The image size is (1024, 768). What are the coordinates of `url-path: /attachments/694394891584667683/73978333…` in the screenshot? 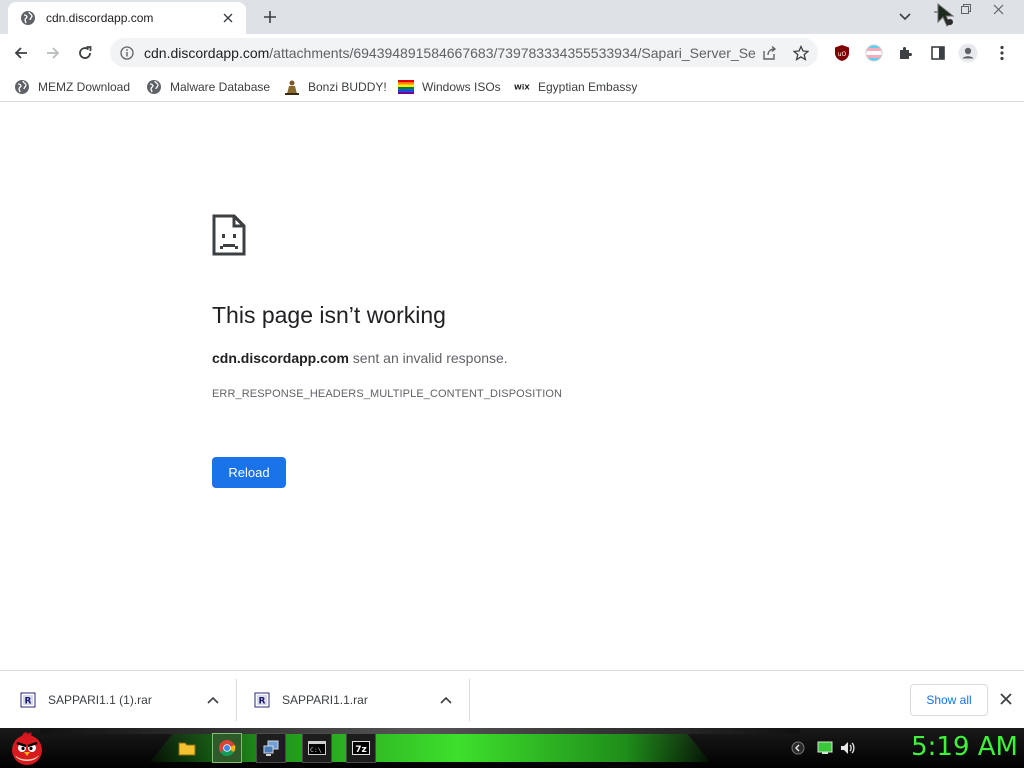 It's located at (512, 52).